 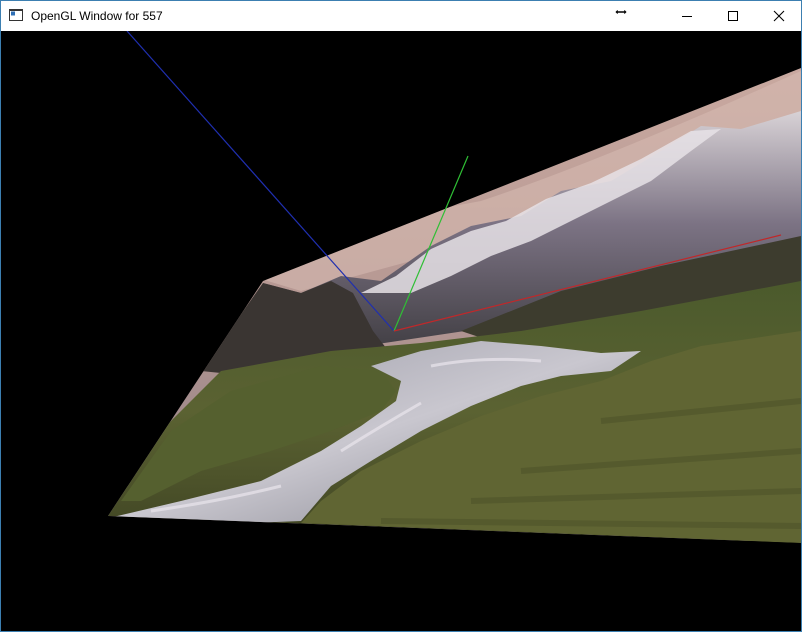 What do you see at coordinates (401, 16) in the screenshot?
I see `title-bar: OpenGL Window for 557` at bounding box center [401, 16].